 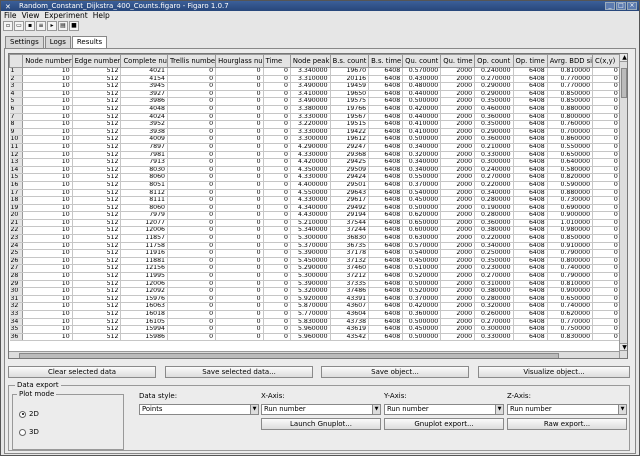 What do you see at coordinates (570, 306) in the screenshot?
I see `table-cell: 0.740000` at bounding box center [570, 306].